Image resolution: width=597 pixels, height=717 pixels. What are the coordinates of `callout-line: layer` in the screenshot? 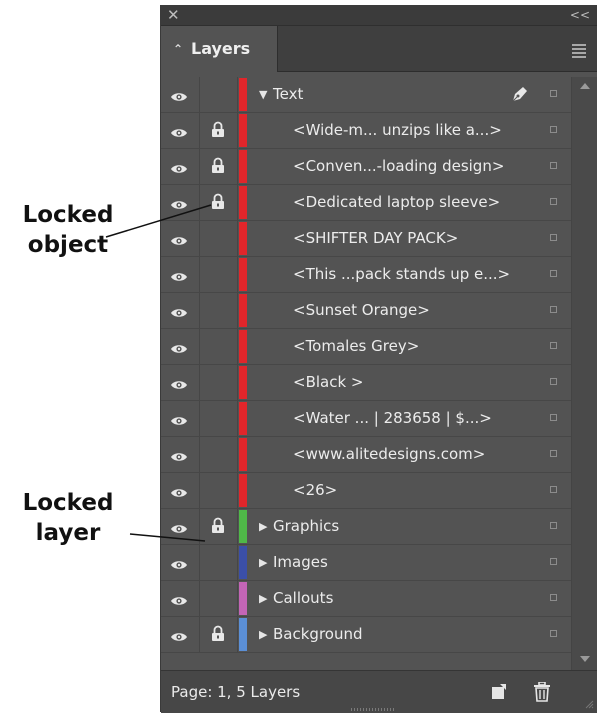 It's located at (68, 533).